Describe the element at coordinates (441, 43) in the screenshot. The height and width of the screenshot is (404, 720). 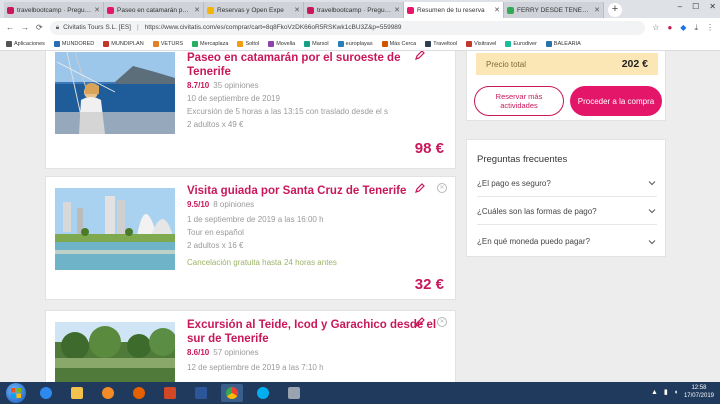
I see `bookmark-item: Traveltool` at that location.